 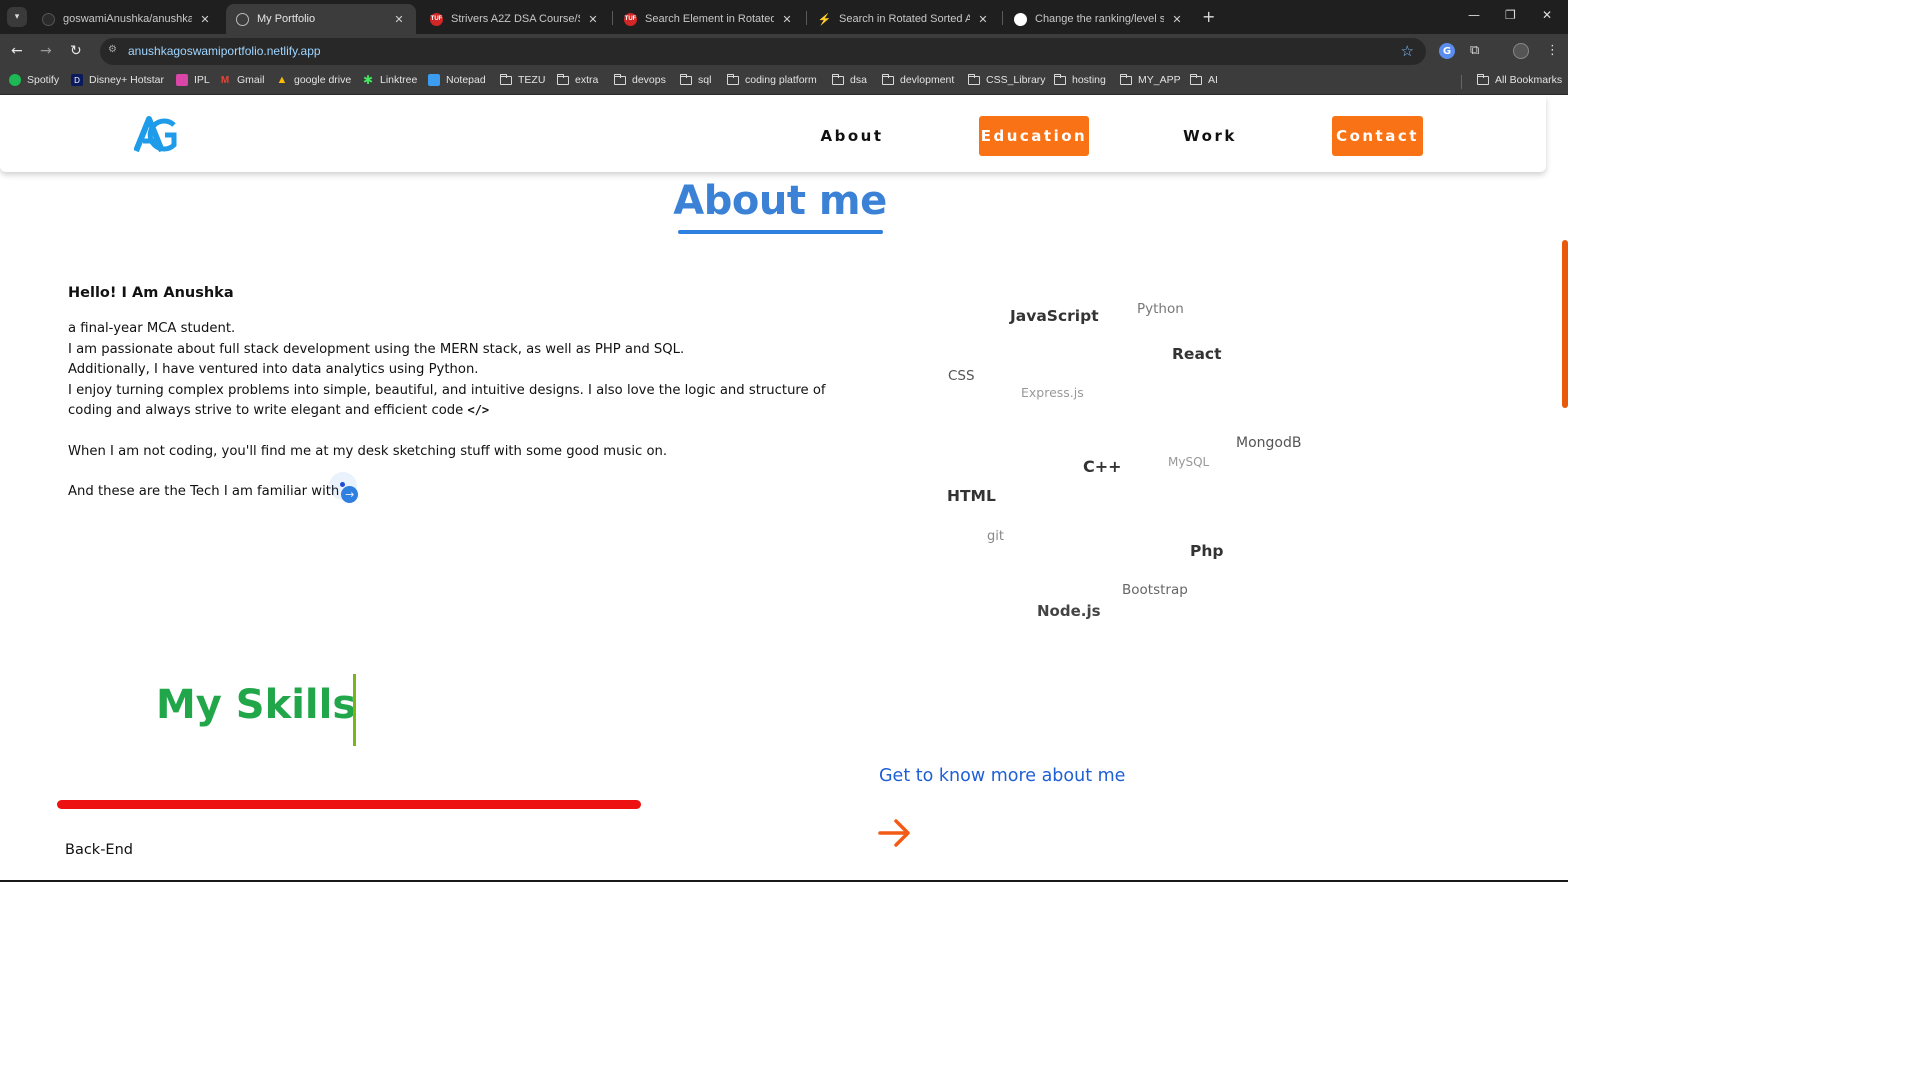 I want to click on extension-g-icon: G, so click(x=1447, y=51).